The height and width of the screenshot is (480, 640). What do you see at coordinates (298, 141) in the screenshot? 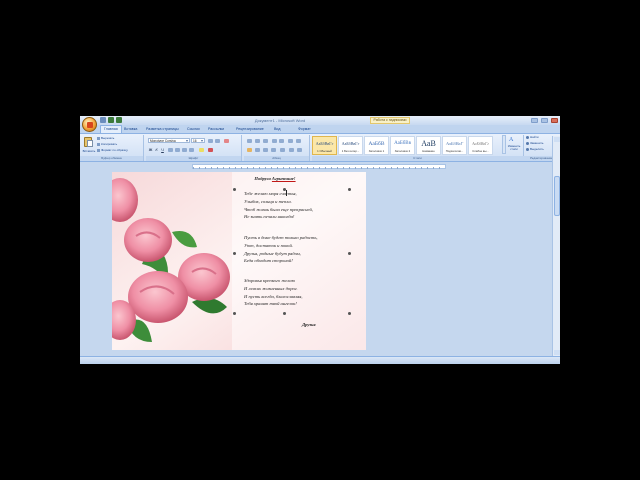
I see `show-marks-icon` at bounding box center [298, 141].